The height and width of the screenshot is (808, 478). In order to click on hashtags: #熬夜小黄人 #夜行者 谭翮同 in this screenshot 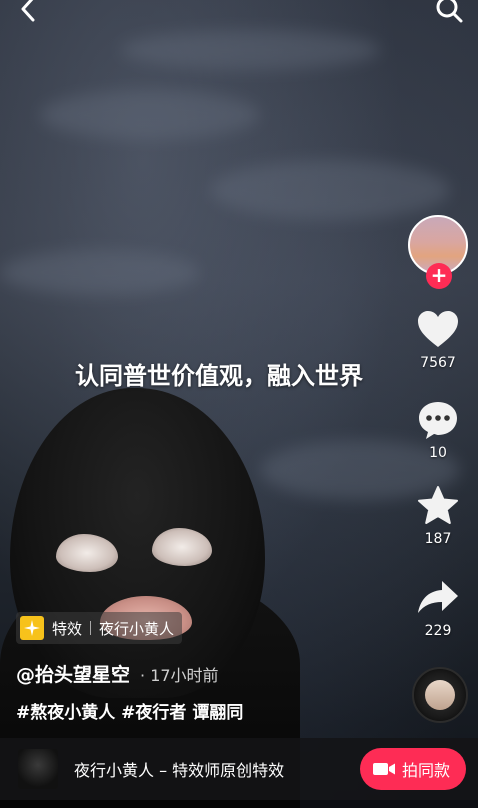, I will do `click(129, 710)`.